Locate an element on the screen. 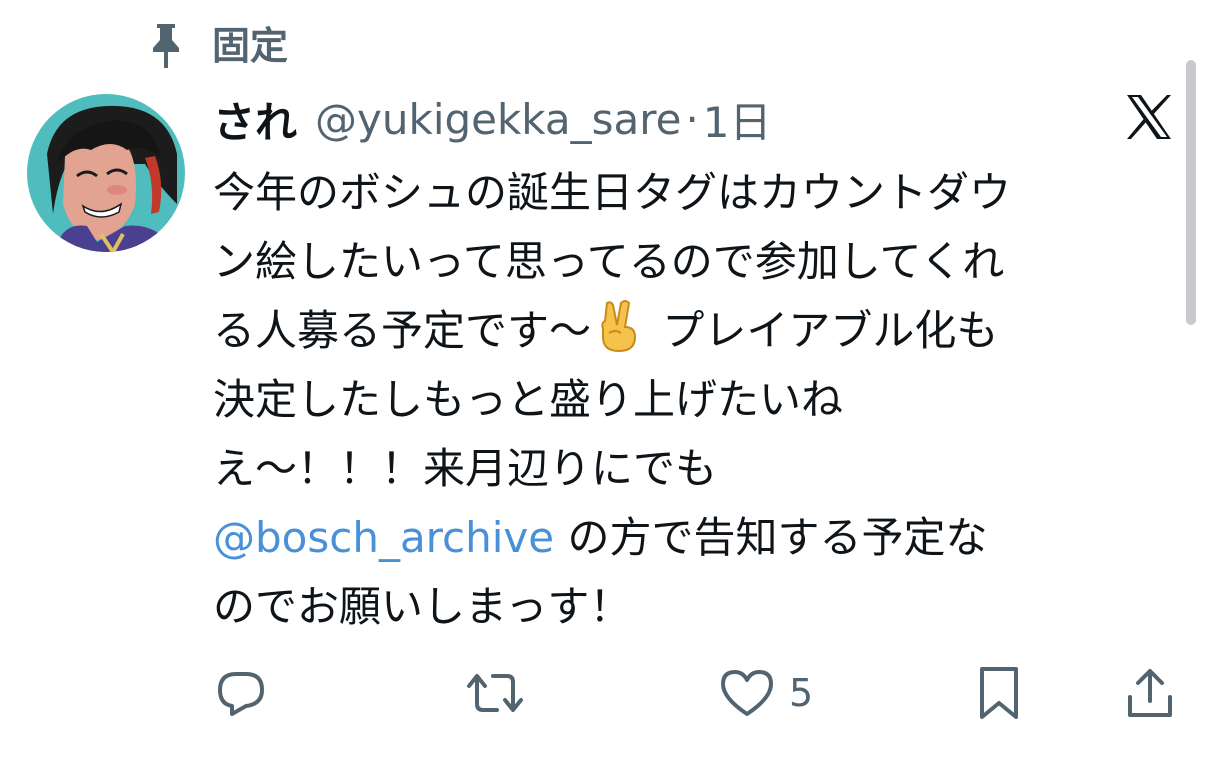 This screenshot has width=1206, height=766. like-count: 5 is located at coordinates (801, 693).